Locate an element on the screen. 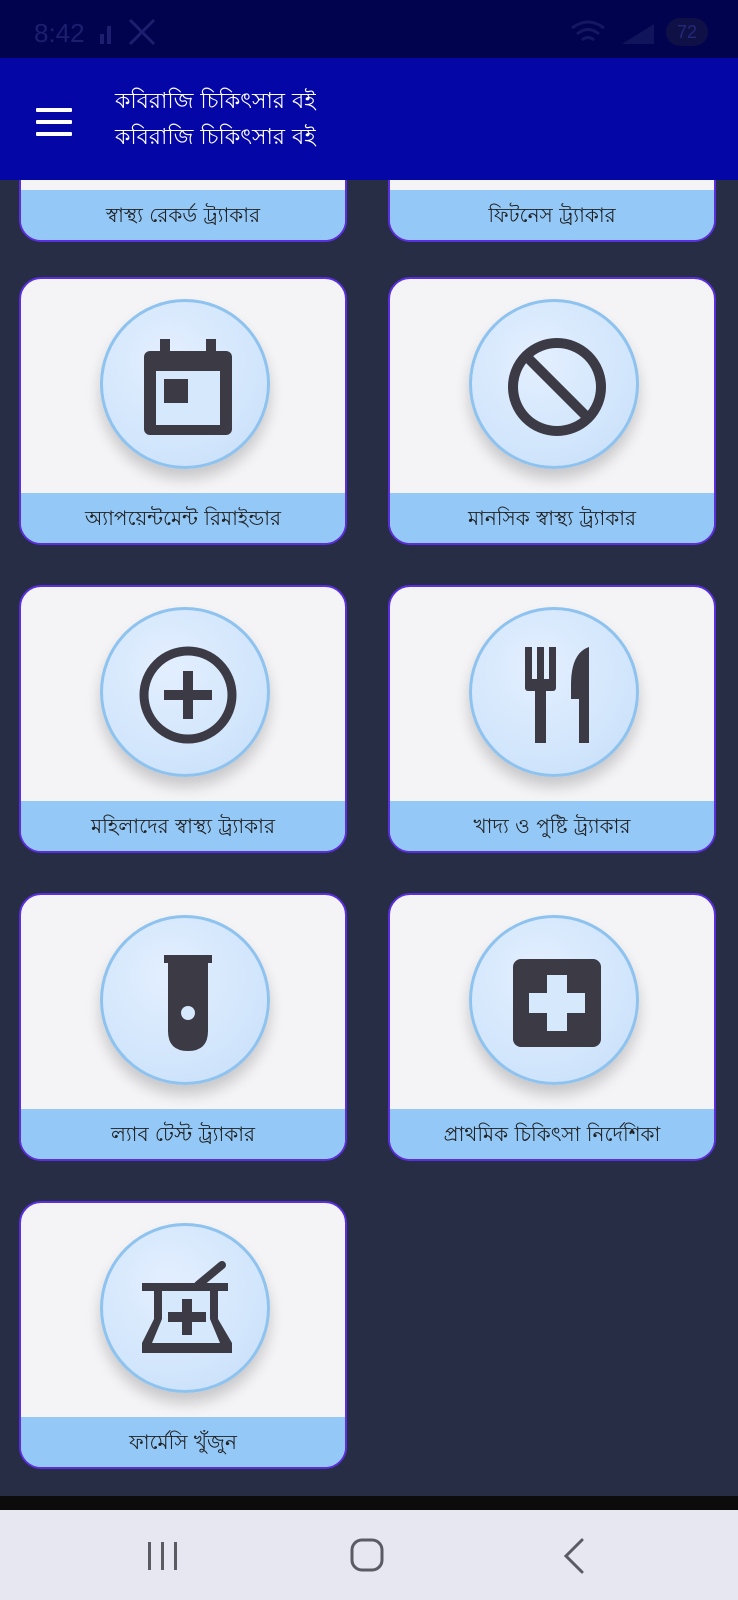 Image resolution: width=738 pixels, height=1600 pixels. card-womens-health: মহিলাদের স্বাস্থ্য ট্র্যাকার is located at coordinates (183, 719).